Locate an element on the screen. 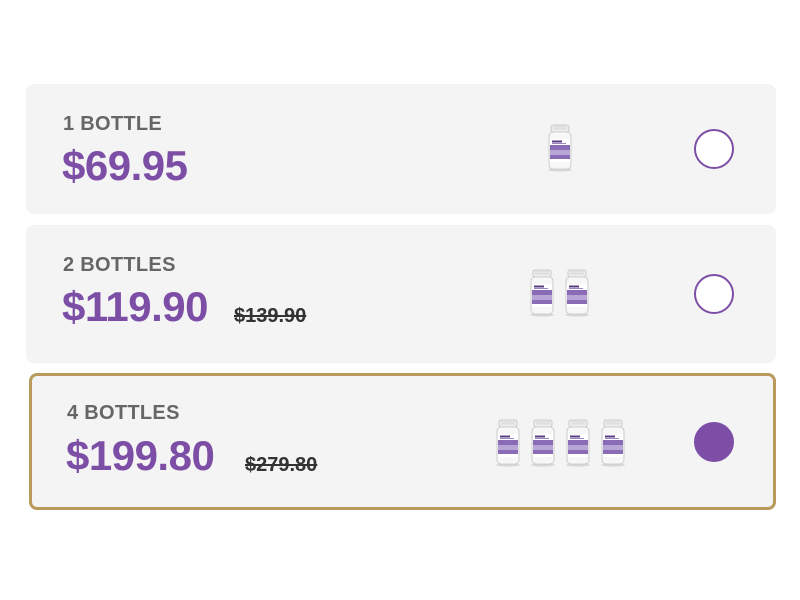 Image resolution: width=800 pixels, height=600 pixels. original-price: $279.80 is located at coordinates (281, 465).